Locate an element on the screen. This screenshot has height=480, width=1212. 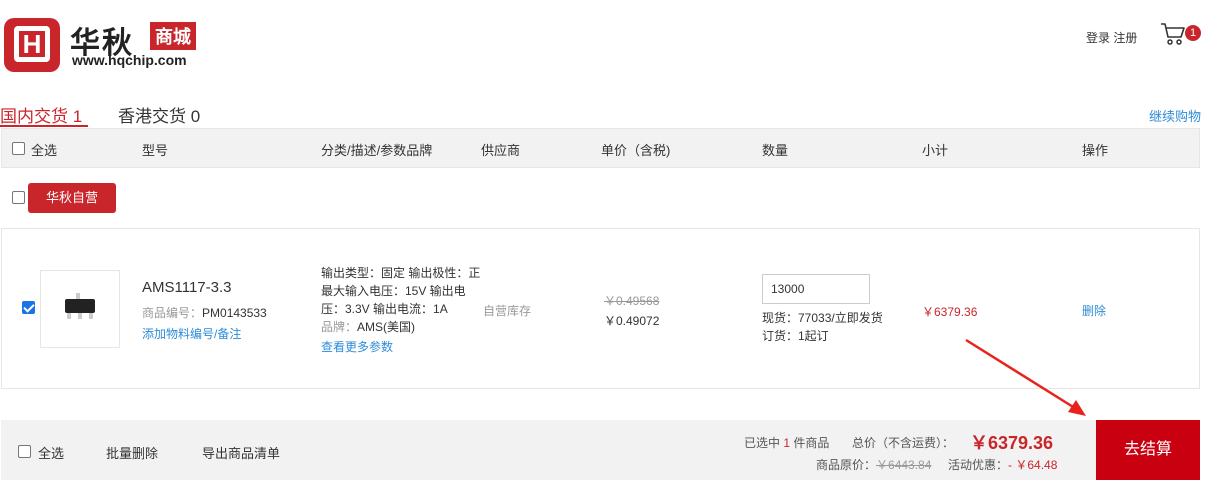
footer-select-all: 全选 is located at coordinates (51, 452).